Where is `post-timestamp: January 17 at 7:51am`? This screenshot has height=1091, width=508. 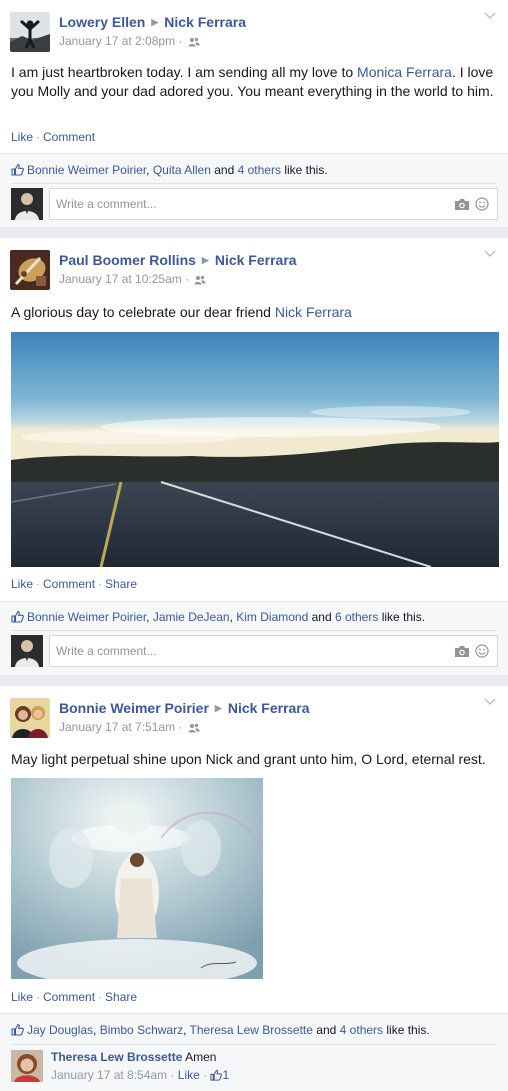
post-timestamp: January 17 at 7:51am is located at coordinates (117, 727).